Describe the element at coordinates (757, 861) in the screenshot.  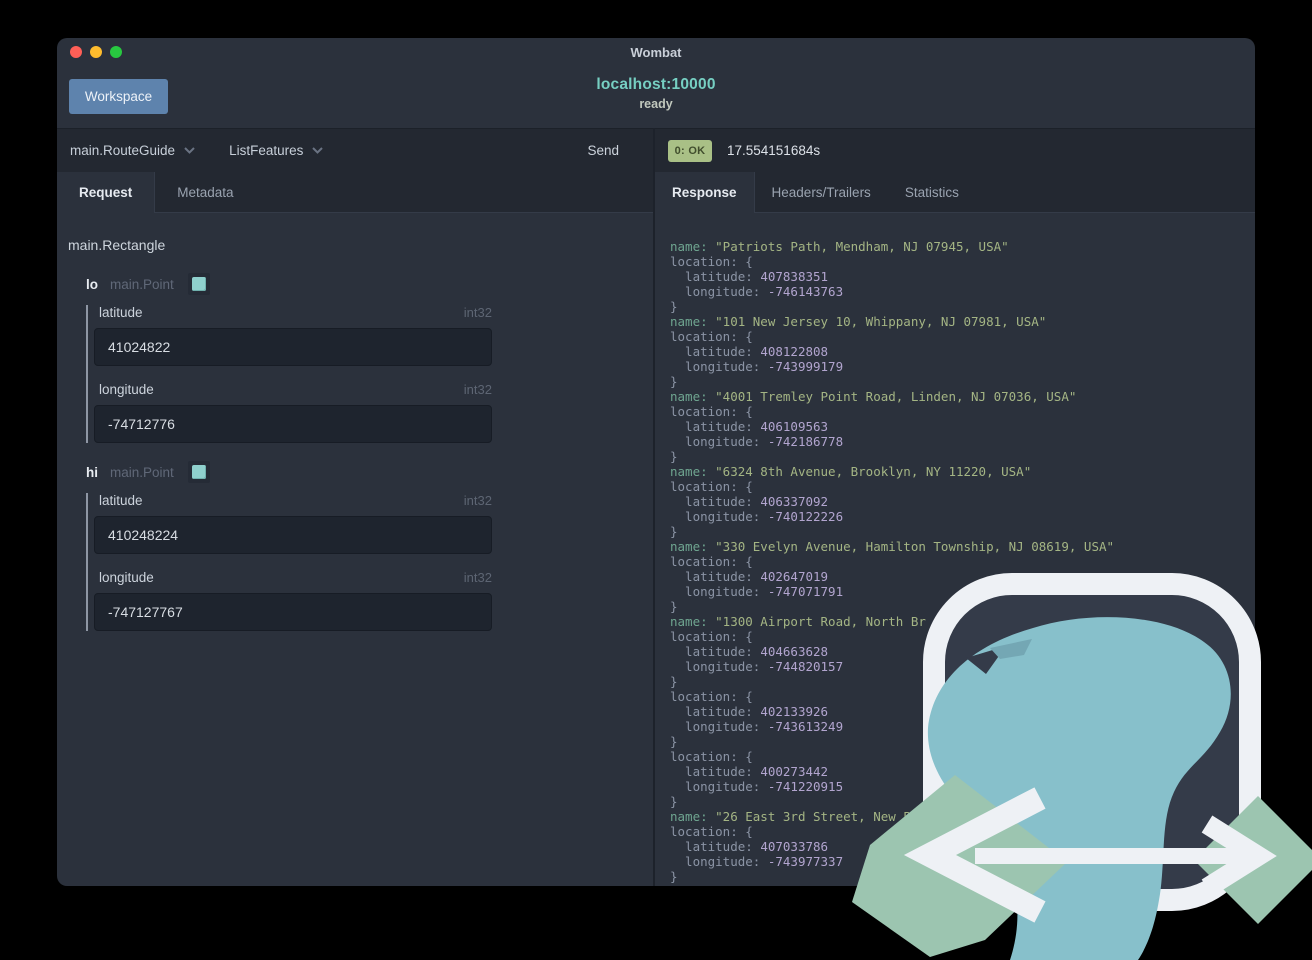
I see `response-line: longitude: -743977337` at that location.